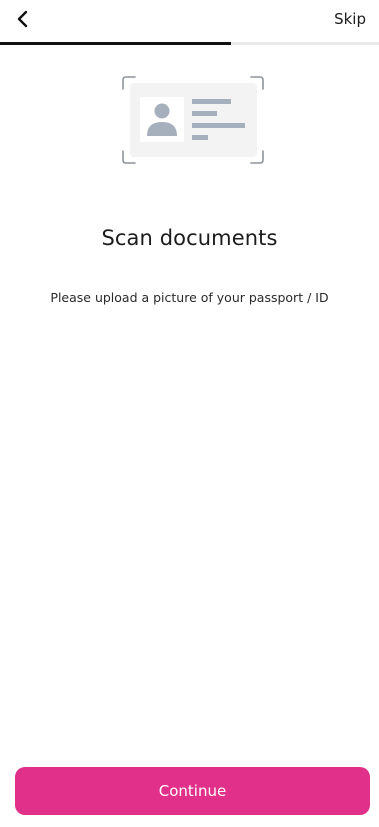 The image size is (379, 827). Describe the element at coordinates (189, 238) in the screenshot. I see `page-title: Scan documents` at that location.